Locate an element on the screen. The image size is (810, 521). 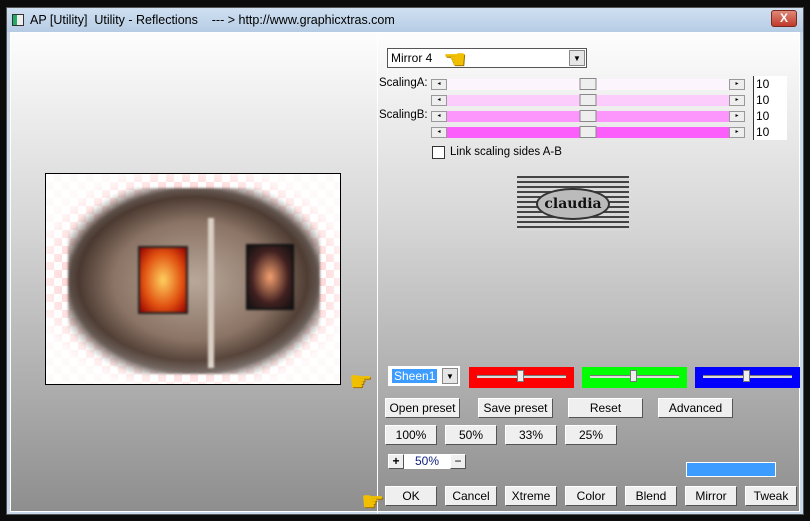
link-scaling-label: Link scaling sides A-B is located at coordinates (506, 152).